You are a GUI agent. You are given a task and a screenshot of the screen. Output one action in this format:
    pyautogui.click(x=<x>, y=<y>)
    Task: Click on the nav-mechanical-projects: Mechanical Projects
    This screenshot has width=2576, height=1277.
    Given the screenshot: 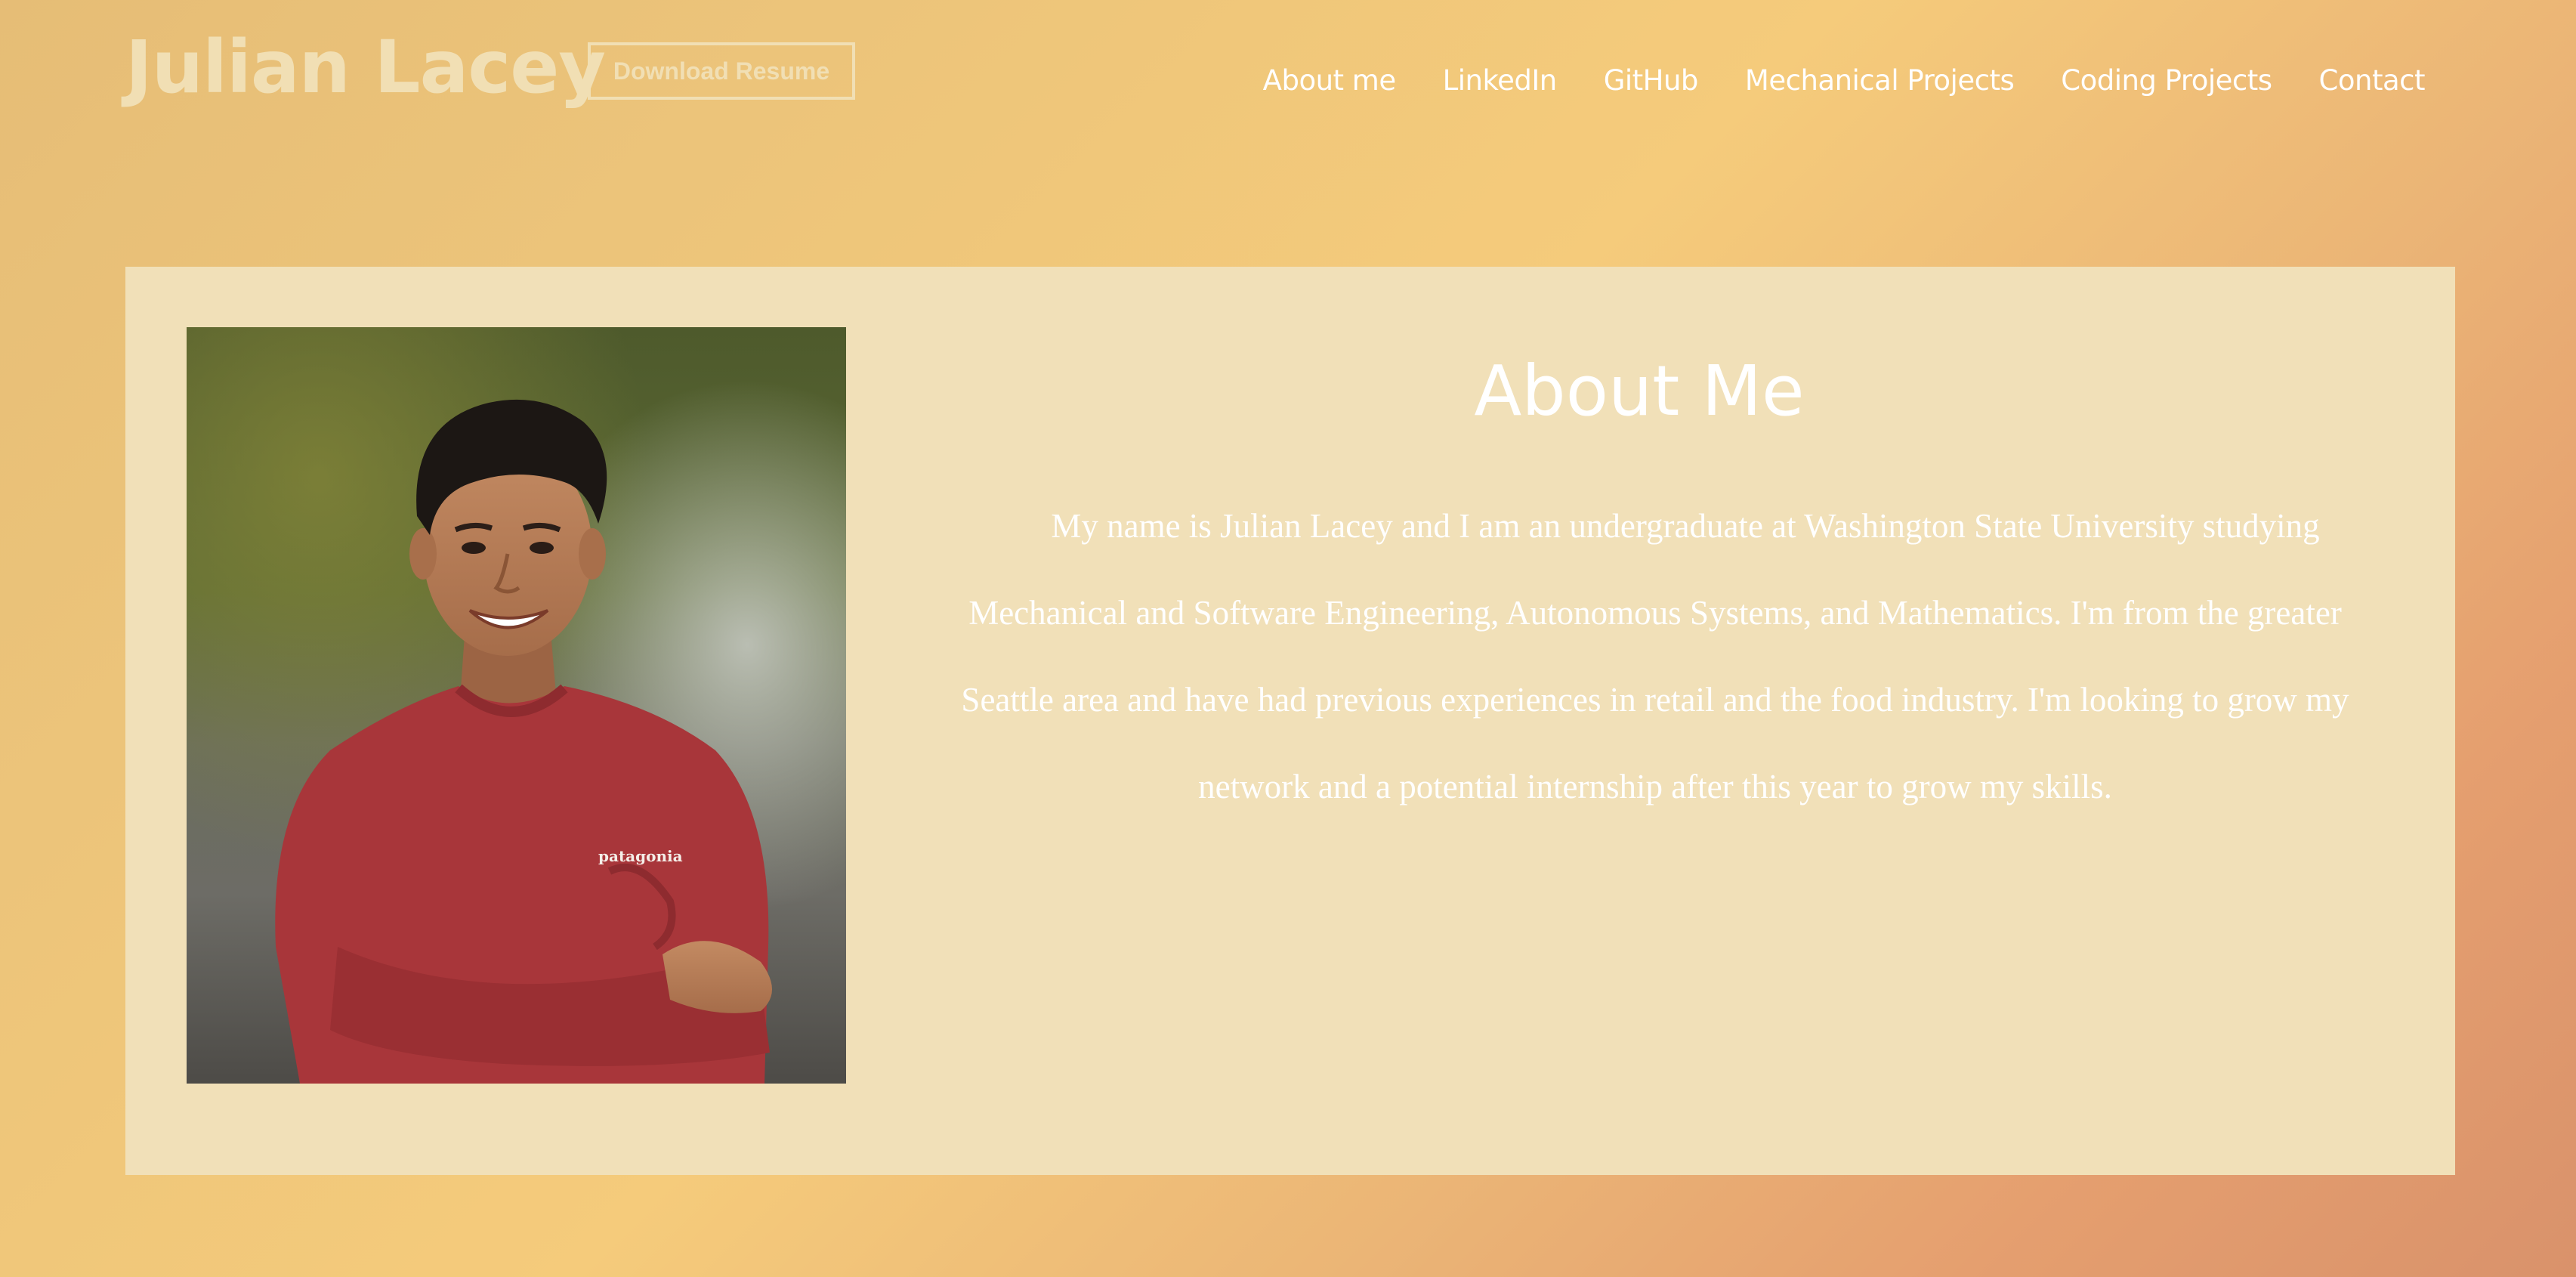 What is the action you would take?
    pyautogui.click(x=1880, y=80)
    